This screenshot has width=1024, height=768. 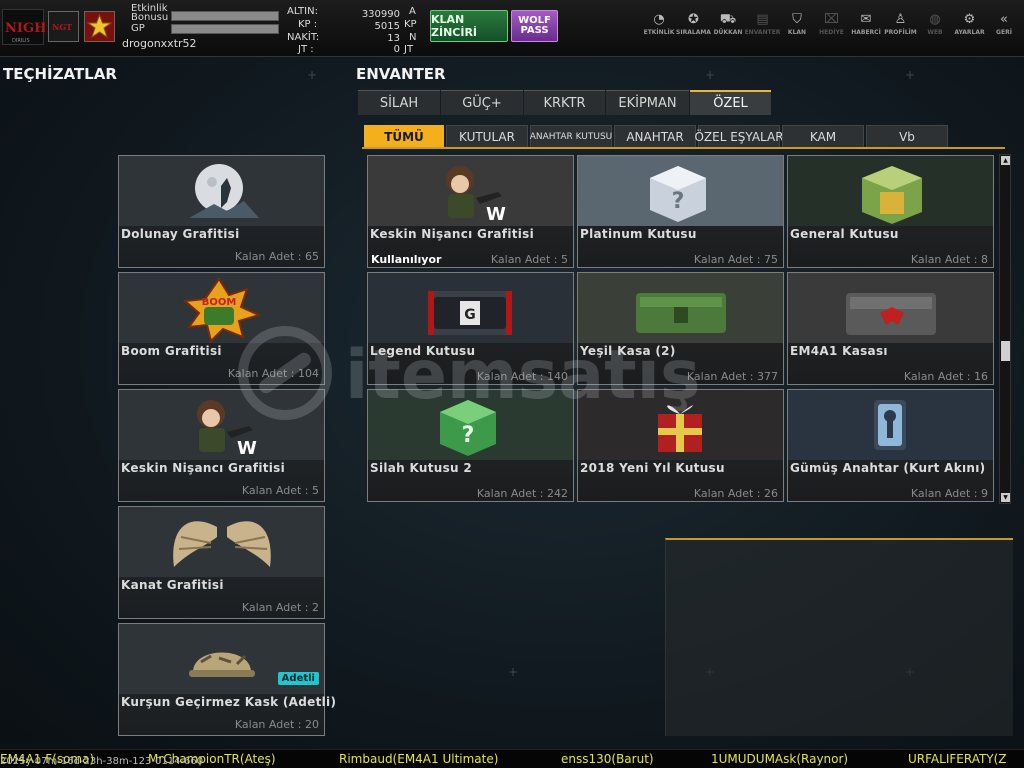 I want to click on green-case-icon, so click(x=680, y=308).